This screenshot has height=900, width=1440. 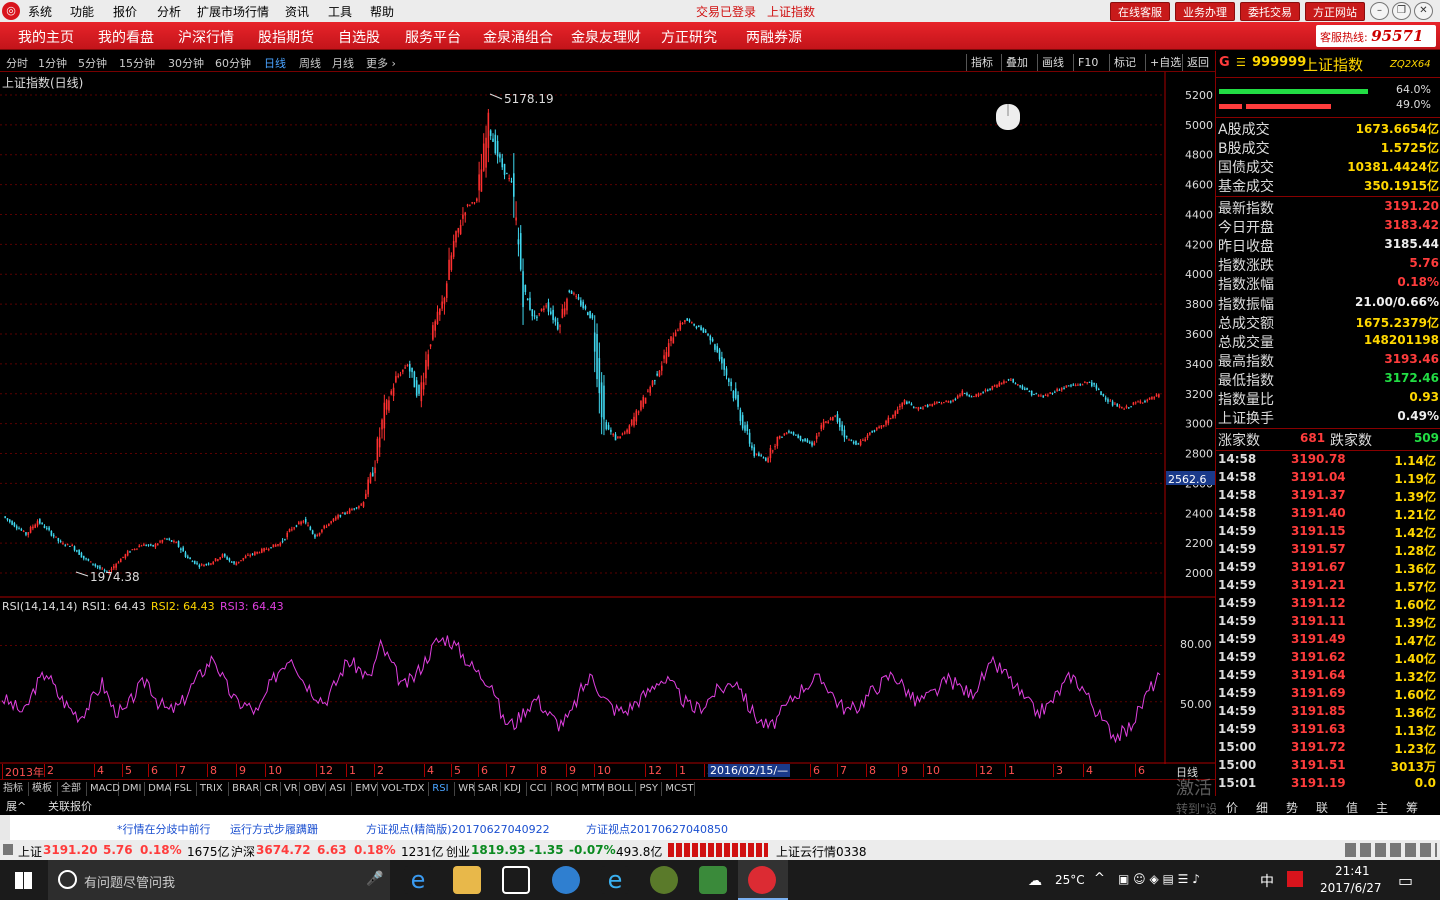 What do you see at coordinates (1241, 62) in the screenshot?
I see `menu-lines-icon: ☰` at bounding box center [1241, 62].